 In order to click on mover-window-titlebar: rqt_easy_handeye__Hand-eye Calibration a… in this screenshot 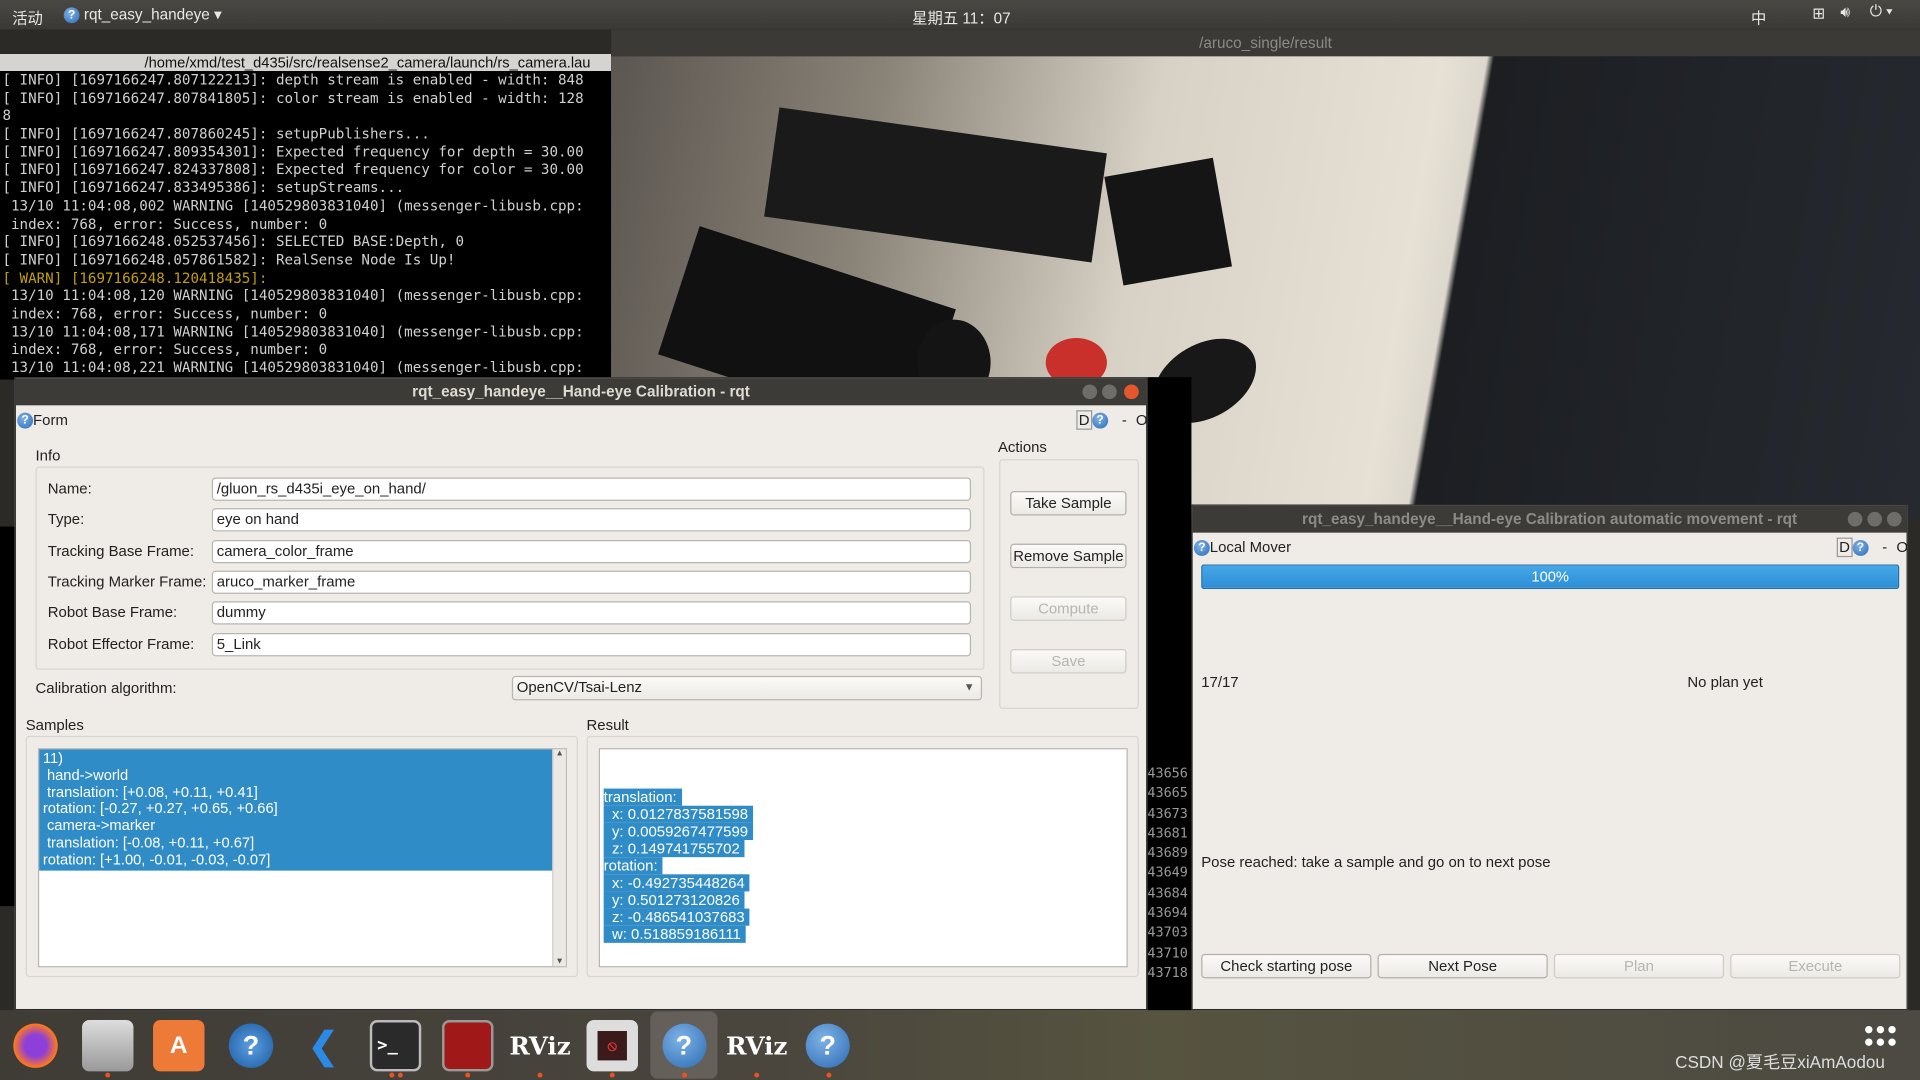, I will do `click(1549, 519)`.